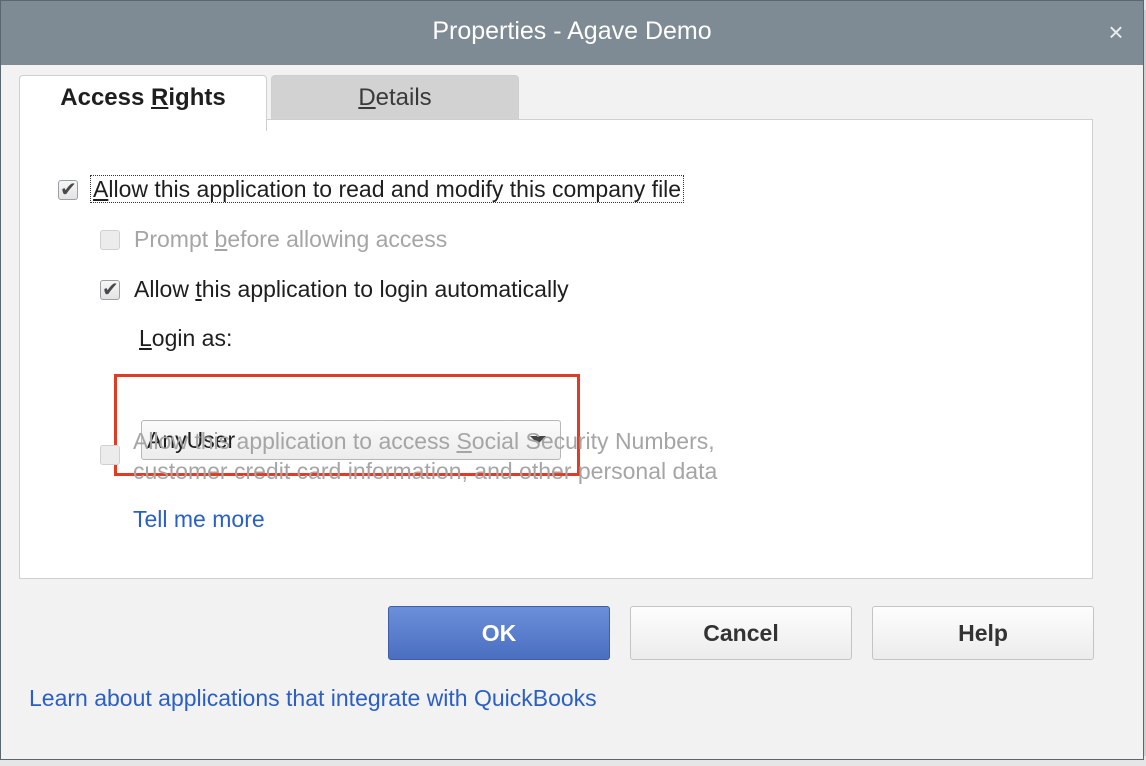 This screenshot has height=766, width=1146. What do you see at coordinates (295, 441) in the screenshot?
I see `label-part: Allow this application to access` at bounding box center [295, 441].